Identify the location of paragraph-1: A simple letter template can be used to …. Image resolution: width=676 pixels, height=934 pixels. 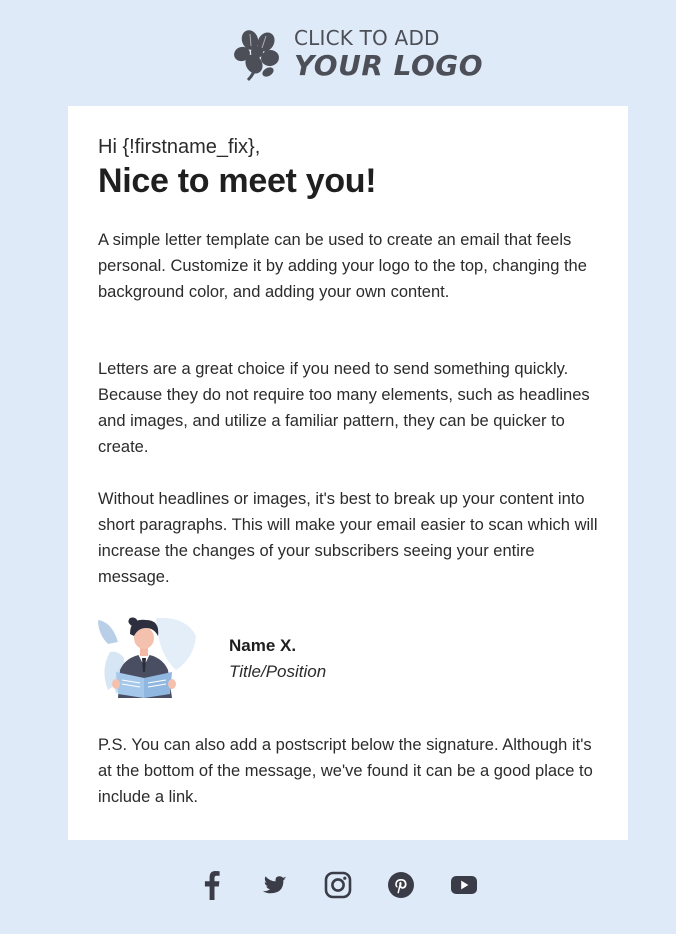
(342, 266).